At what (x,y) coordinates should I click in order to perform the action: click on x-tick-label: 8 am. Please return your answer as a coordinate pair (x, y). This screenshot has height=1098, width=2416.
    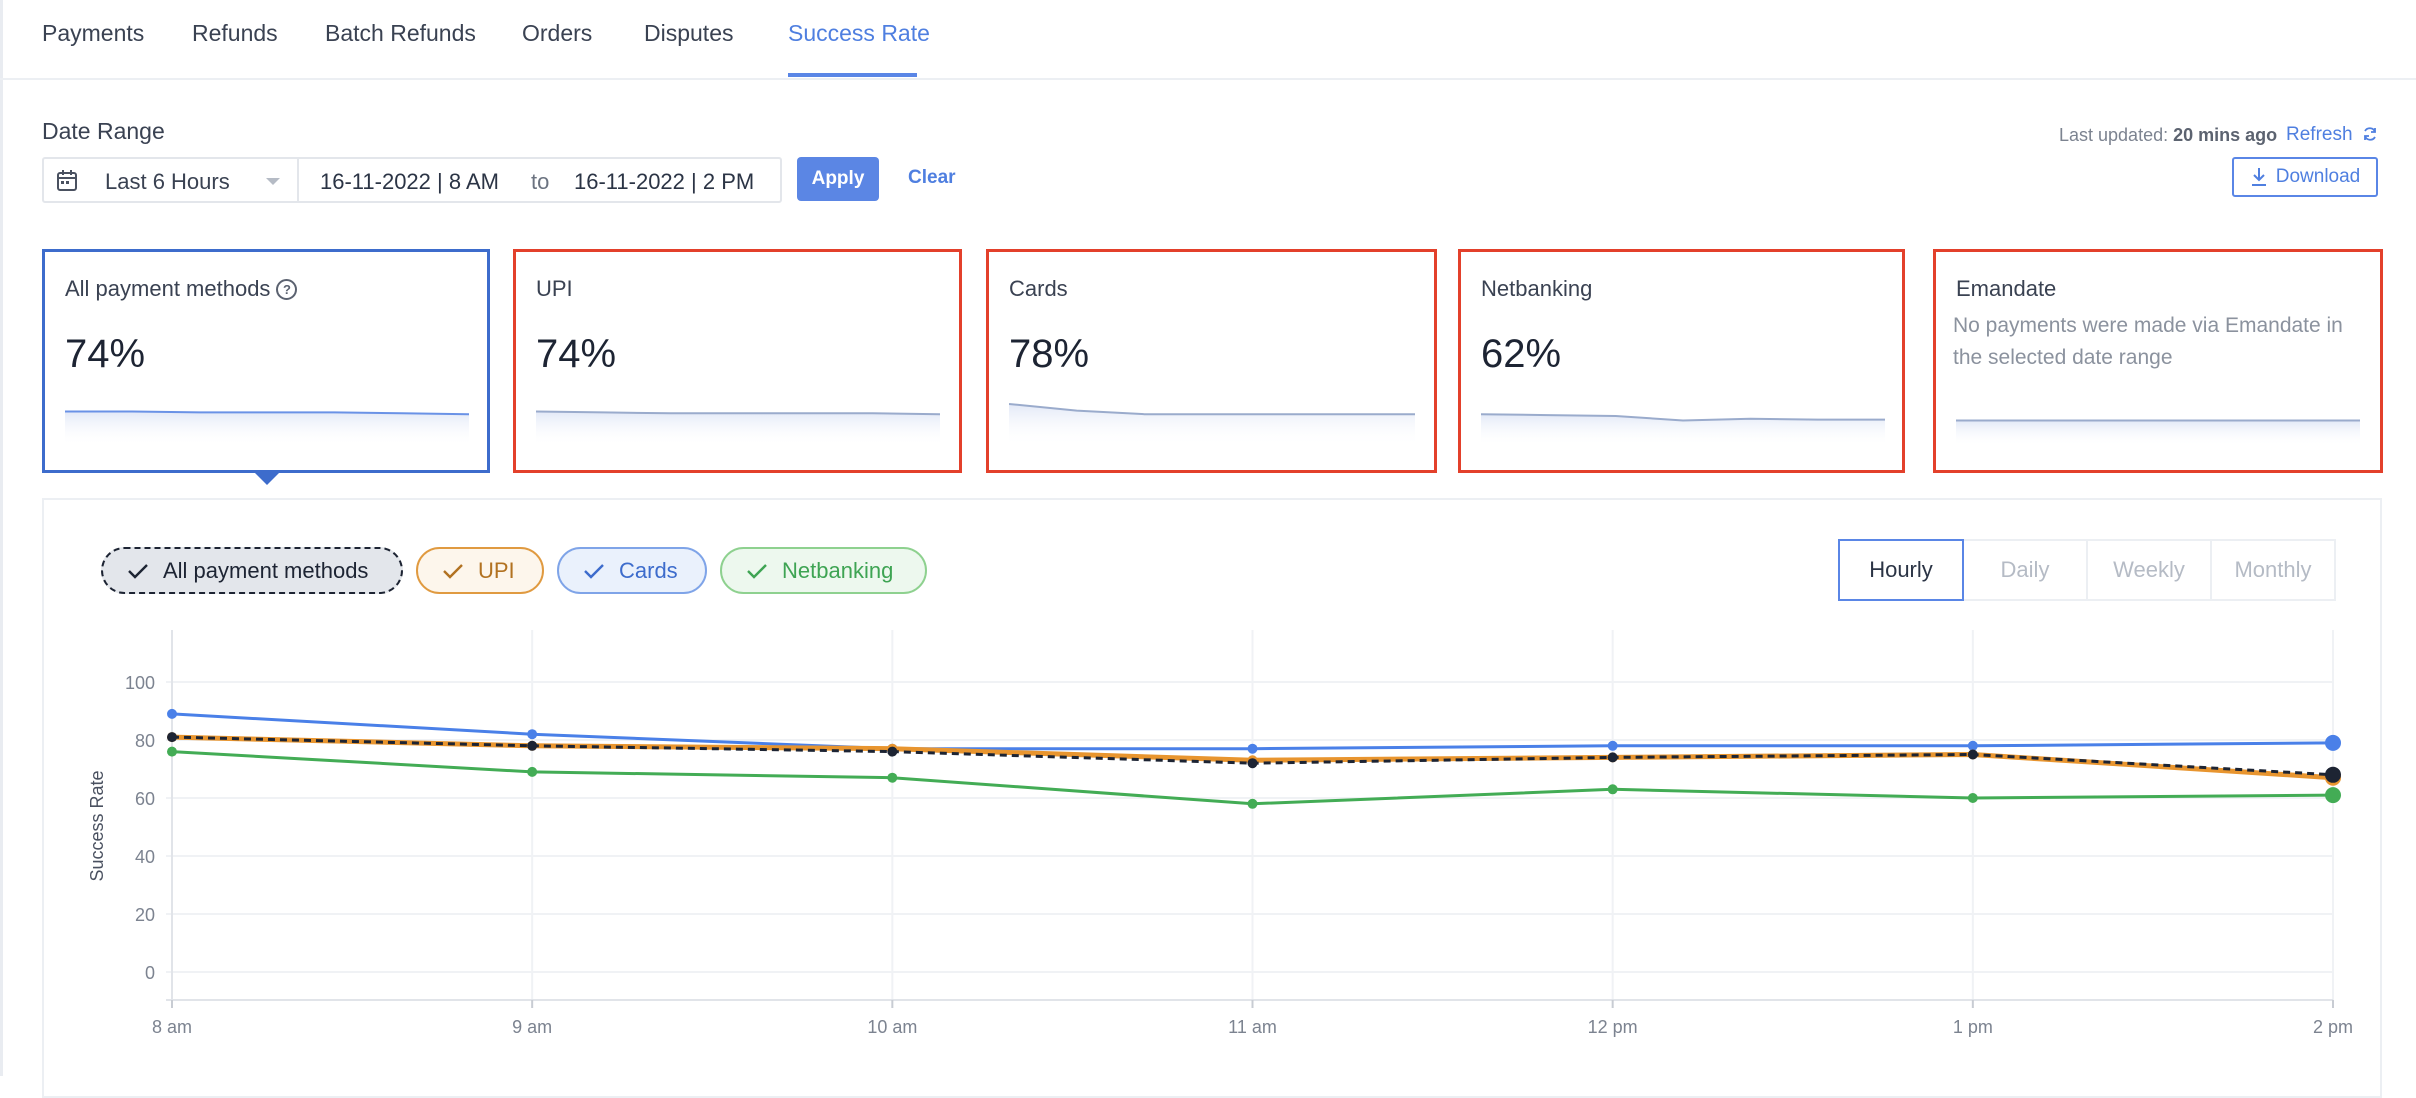
    Looking at the image, I should click on (172, 1027).